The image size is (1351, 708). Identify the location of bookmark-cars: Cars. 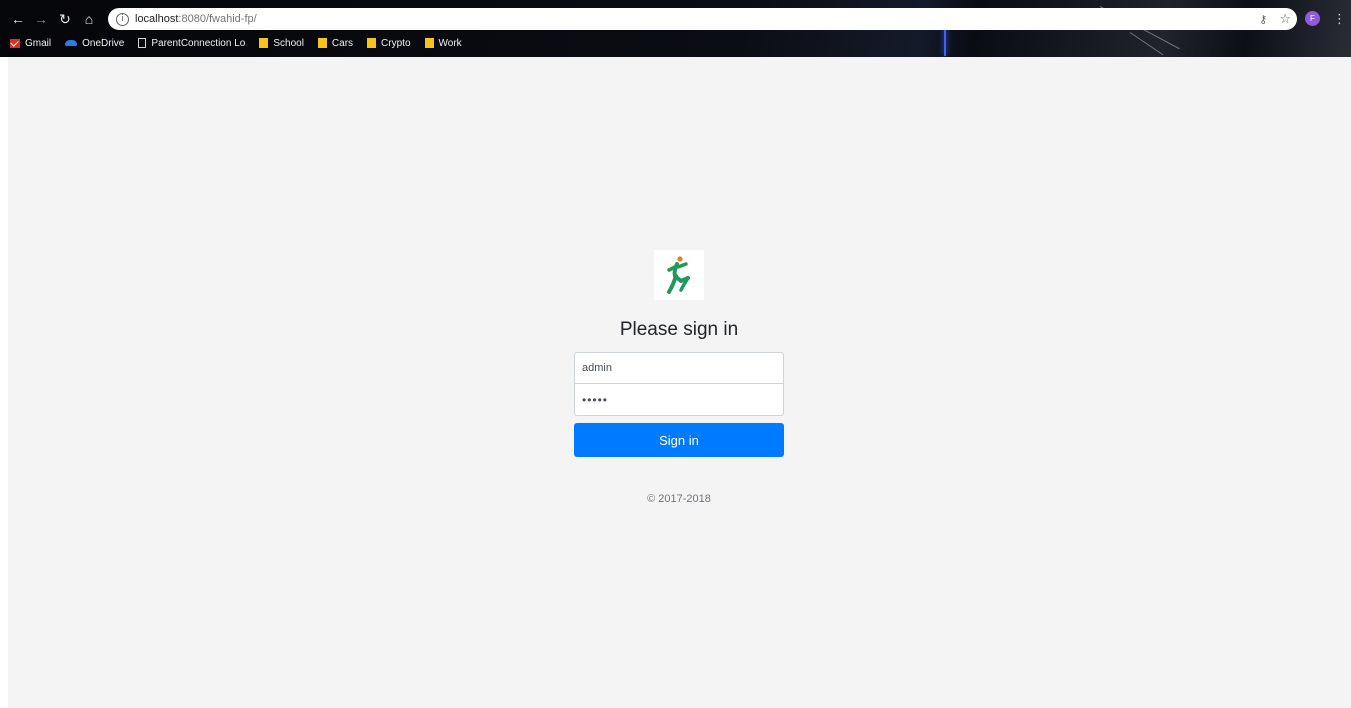
(335, 43).